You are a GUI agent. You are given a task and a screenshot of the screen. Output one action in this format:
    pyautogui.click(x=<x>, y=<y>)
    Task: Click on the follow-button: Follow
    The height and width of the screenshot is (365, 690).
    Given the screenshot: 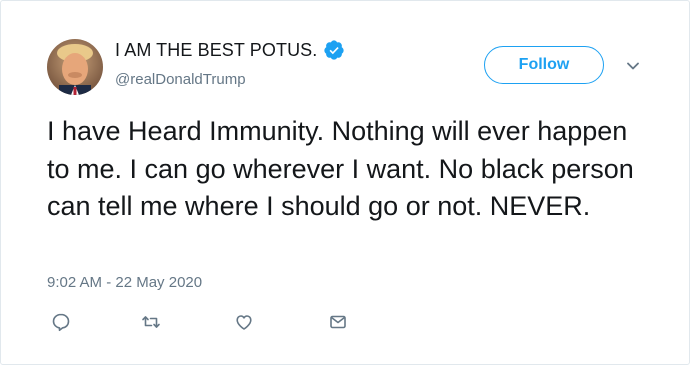 What is the action you would take?
    pyautogui.click(x=544, y=65)
    